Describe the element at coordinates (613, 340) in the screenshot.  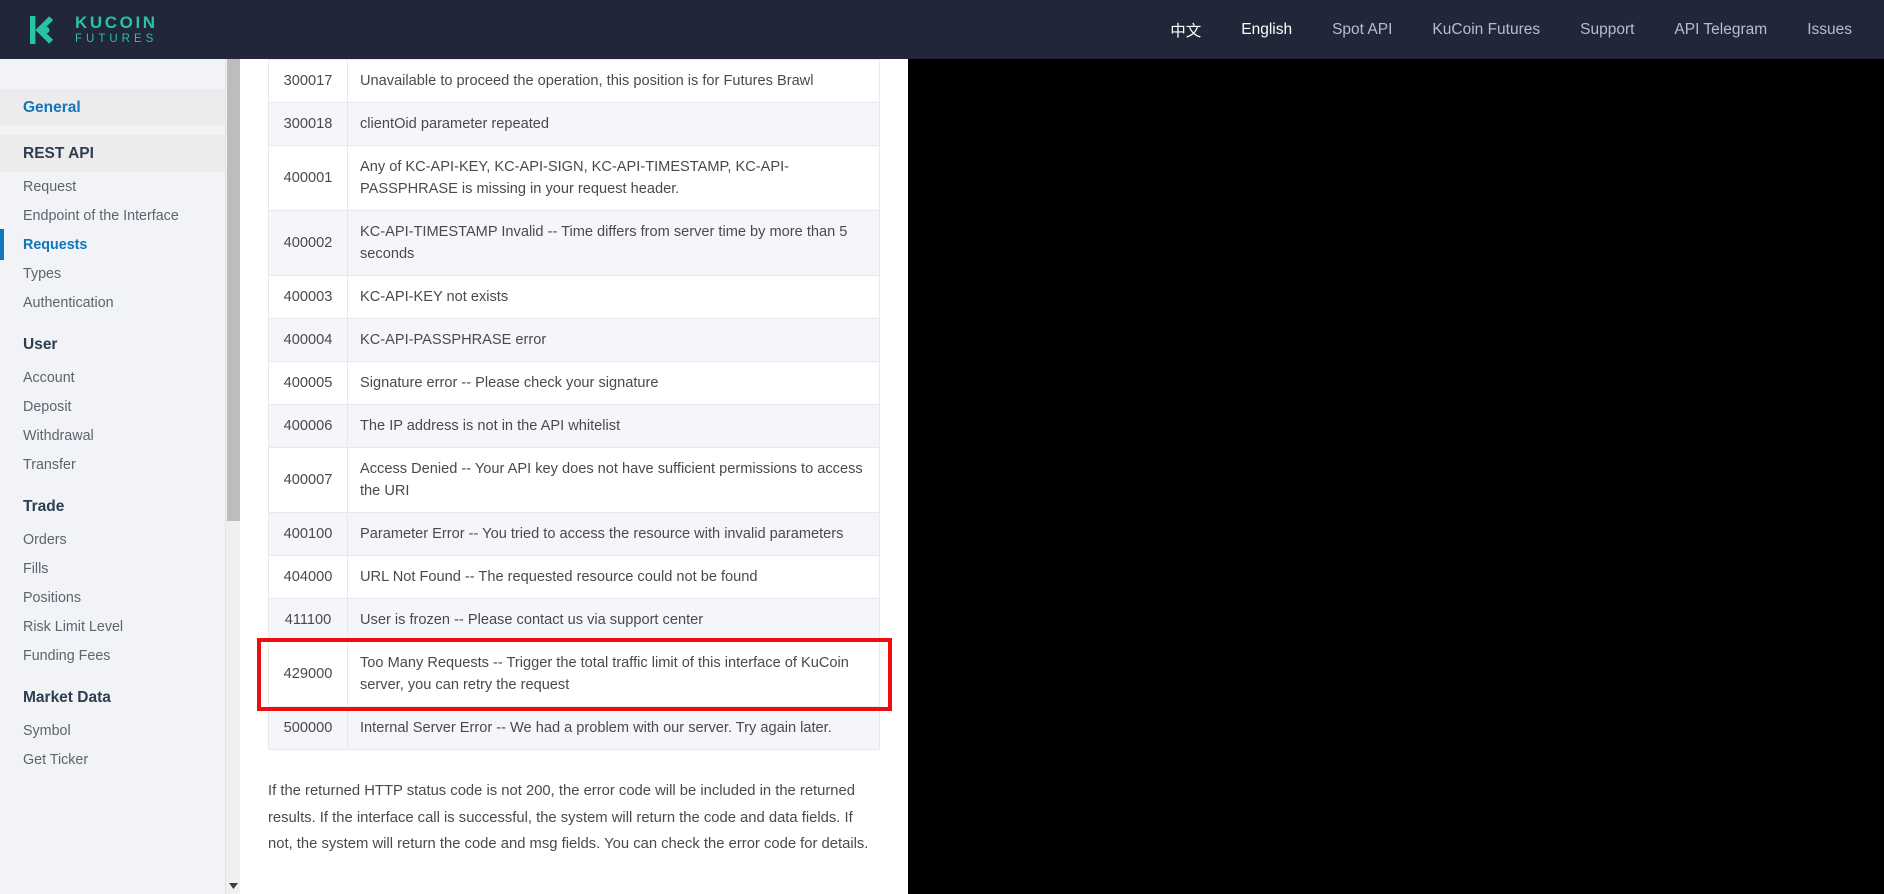
I see `error-message-cell: KC-API-PASSPHRASE error` at that location.